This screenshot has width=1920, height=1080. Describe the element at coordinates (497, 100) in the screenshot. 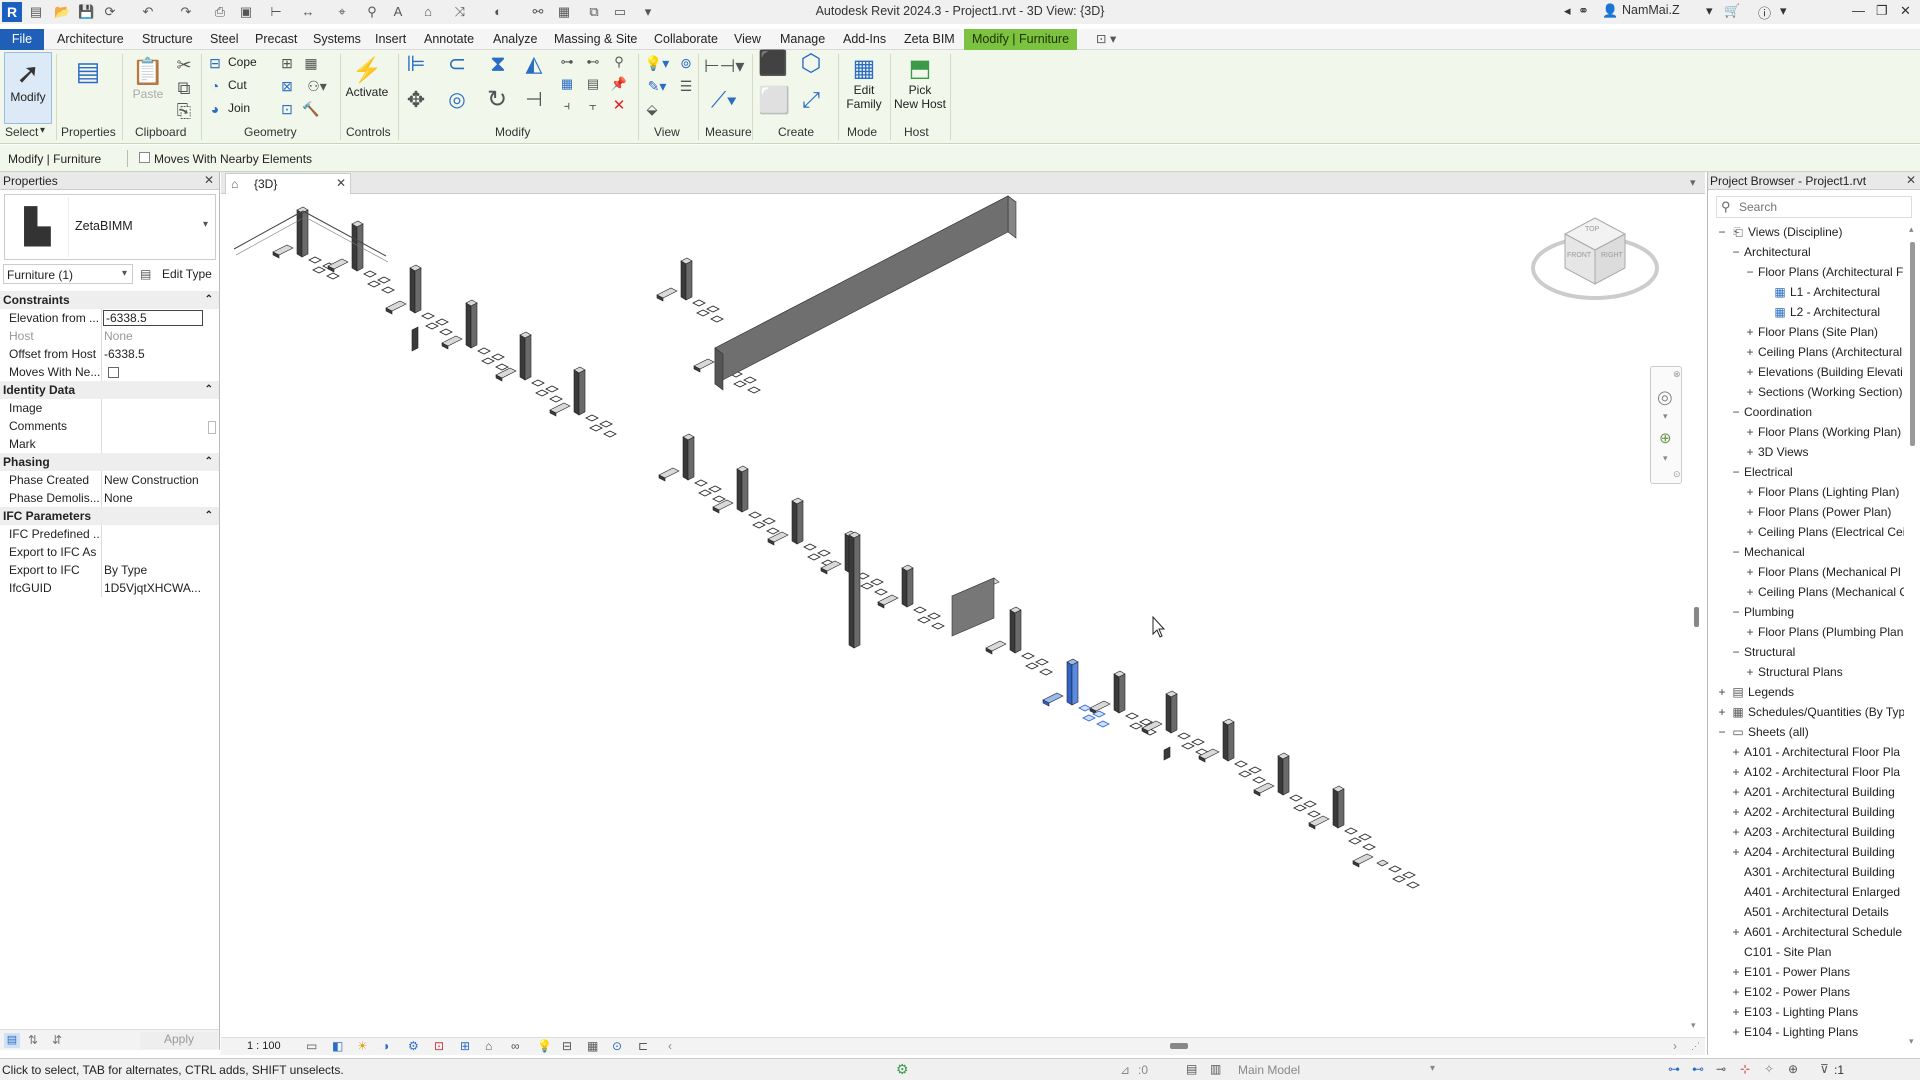

I see `rotate-icon: ↻` at that location.